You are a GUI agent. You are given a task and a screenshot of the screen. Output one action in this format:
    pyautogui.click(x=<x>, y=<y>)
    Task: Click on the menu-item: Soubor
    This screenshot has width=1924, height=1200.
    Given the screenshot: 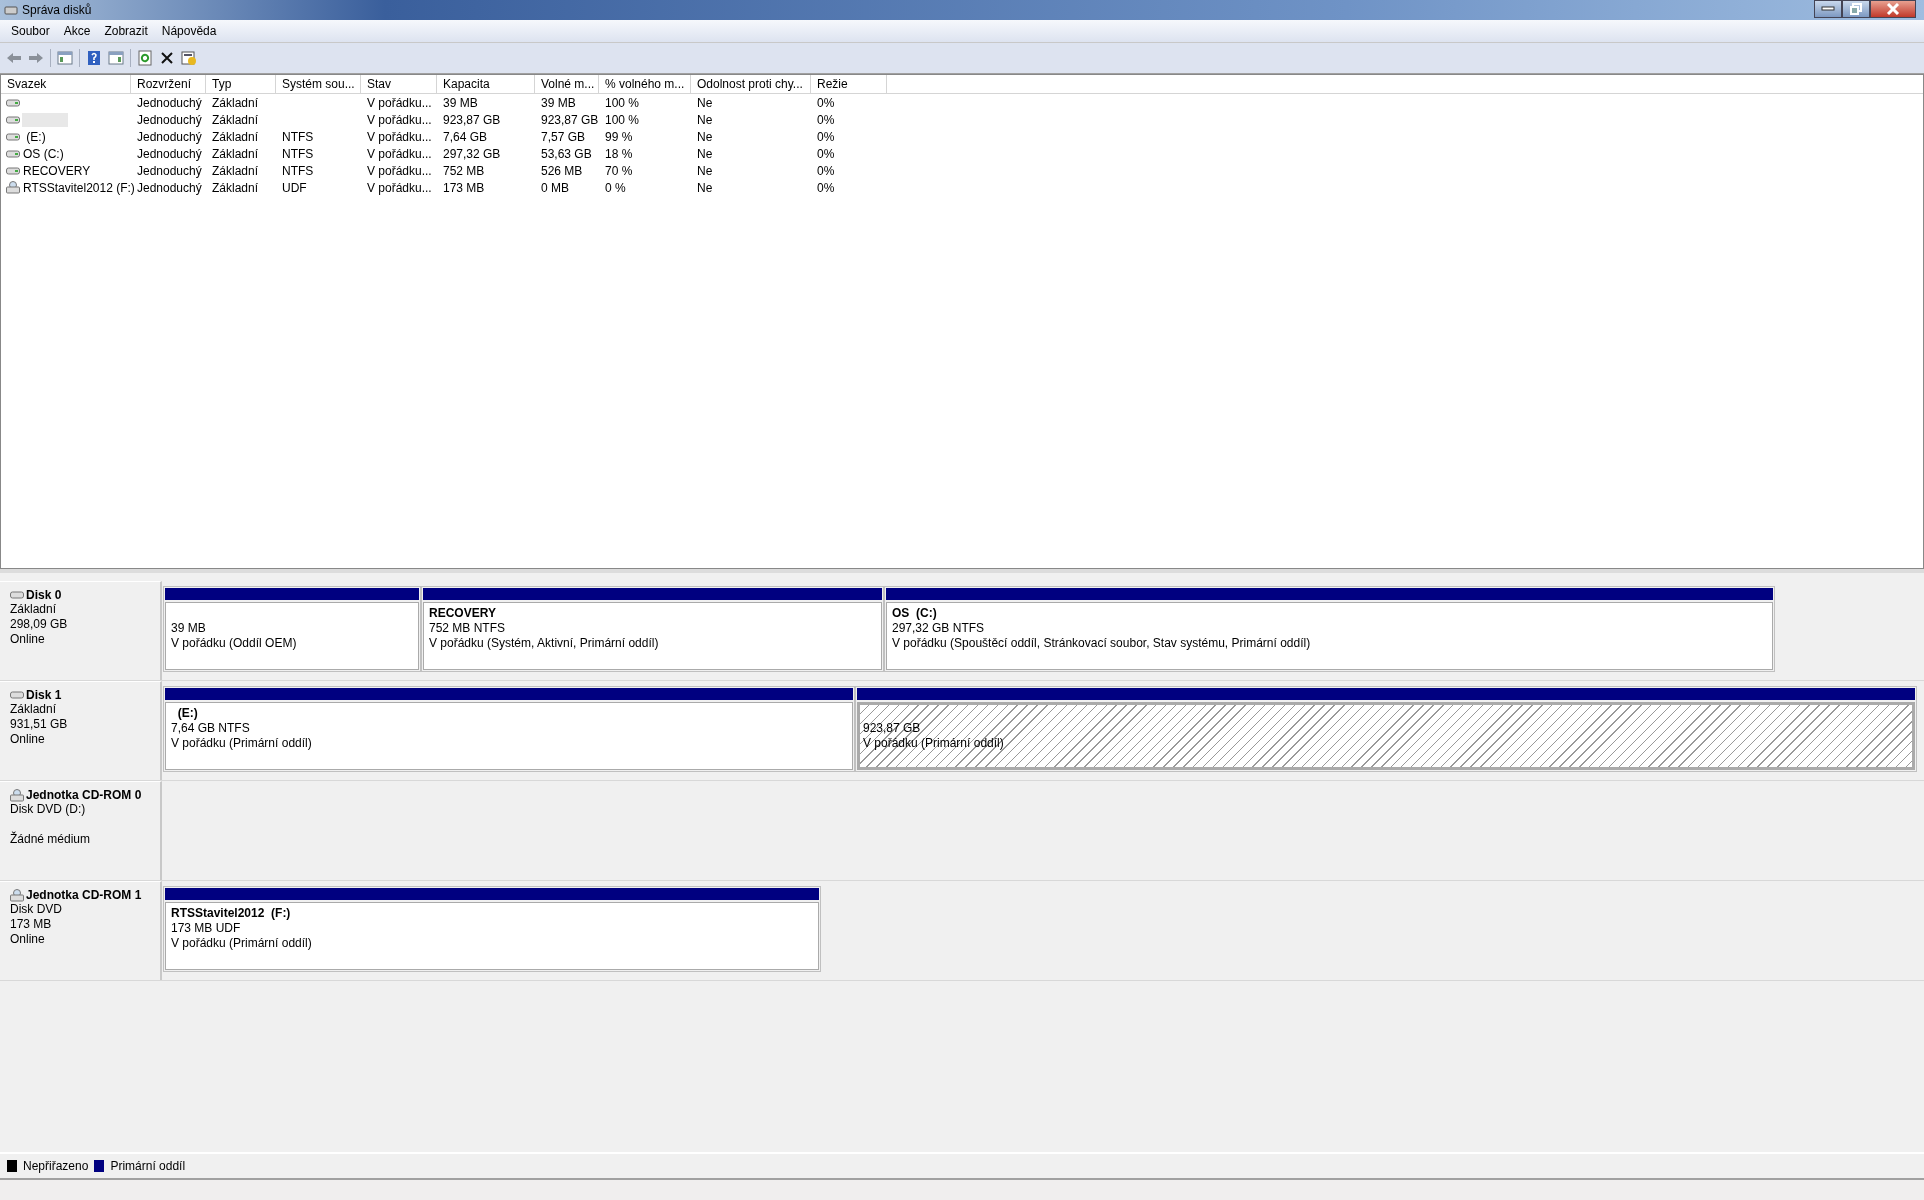 What is the action you would take?
    pyautogui.click(x=30, y=31)
    